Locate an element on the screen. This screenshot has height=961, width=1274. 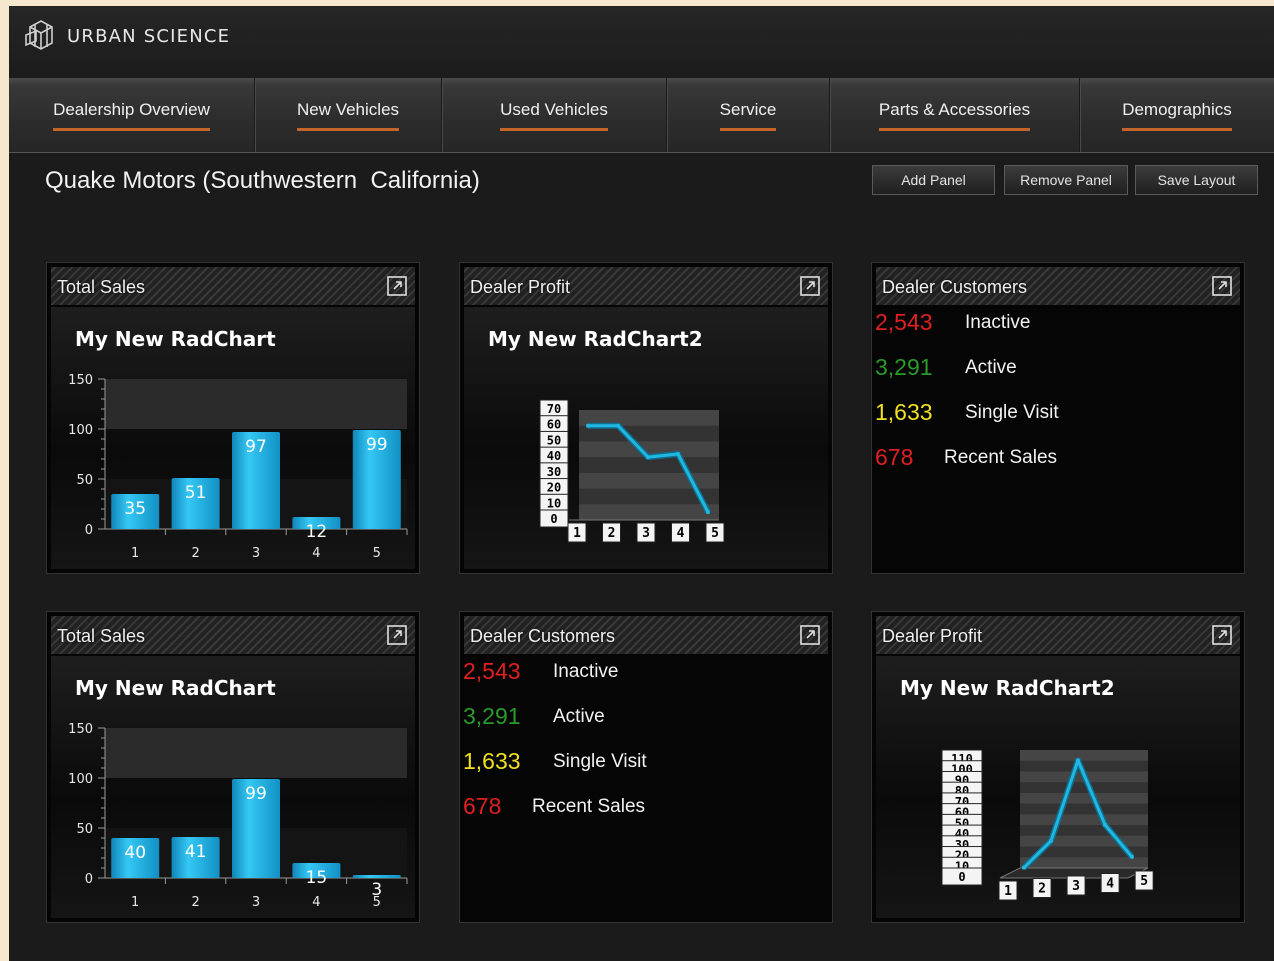
urban-science-logo-icon is located at coordinates (39, 35).